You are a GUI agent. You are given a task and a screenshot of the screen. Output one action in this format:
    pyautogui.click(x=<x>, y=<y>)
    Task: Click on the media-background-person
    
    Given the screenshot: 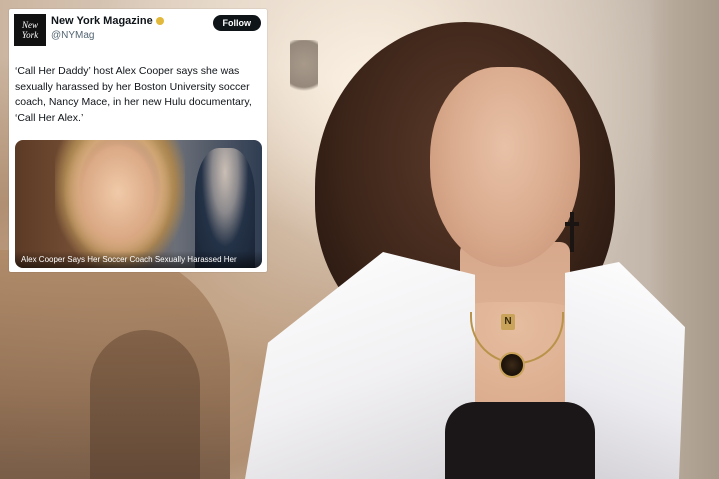 What is the action you would take?
    pyautogui.click(x=225, y=208)
    